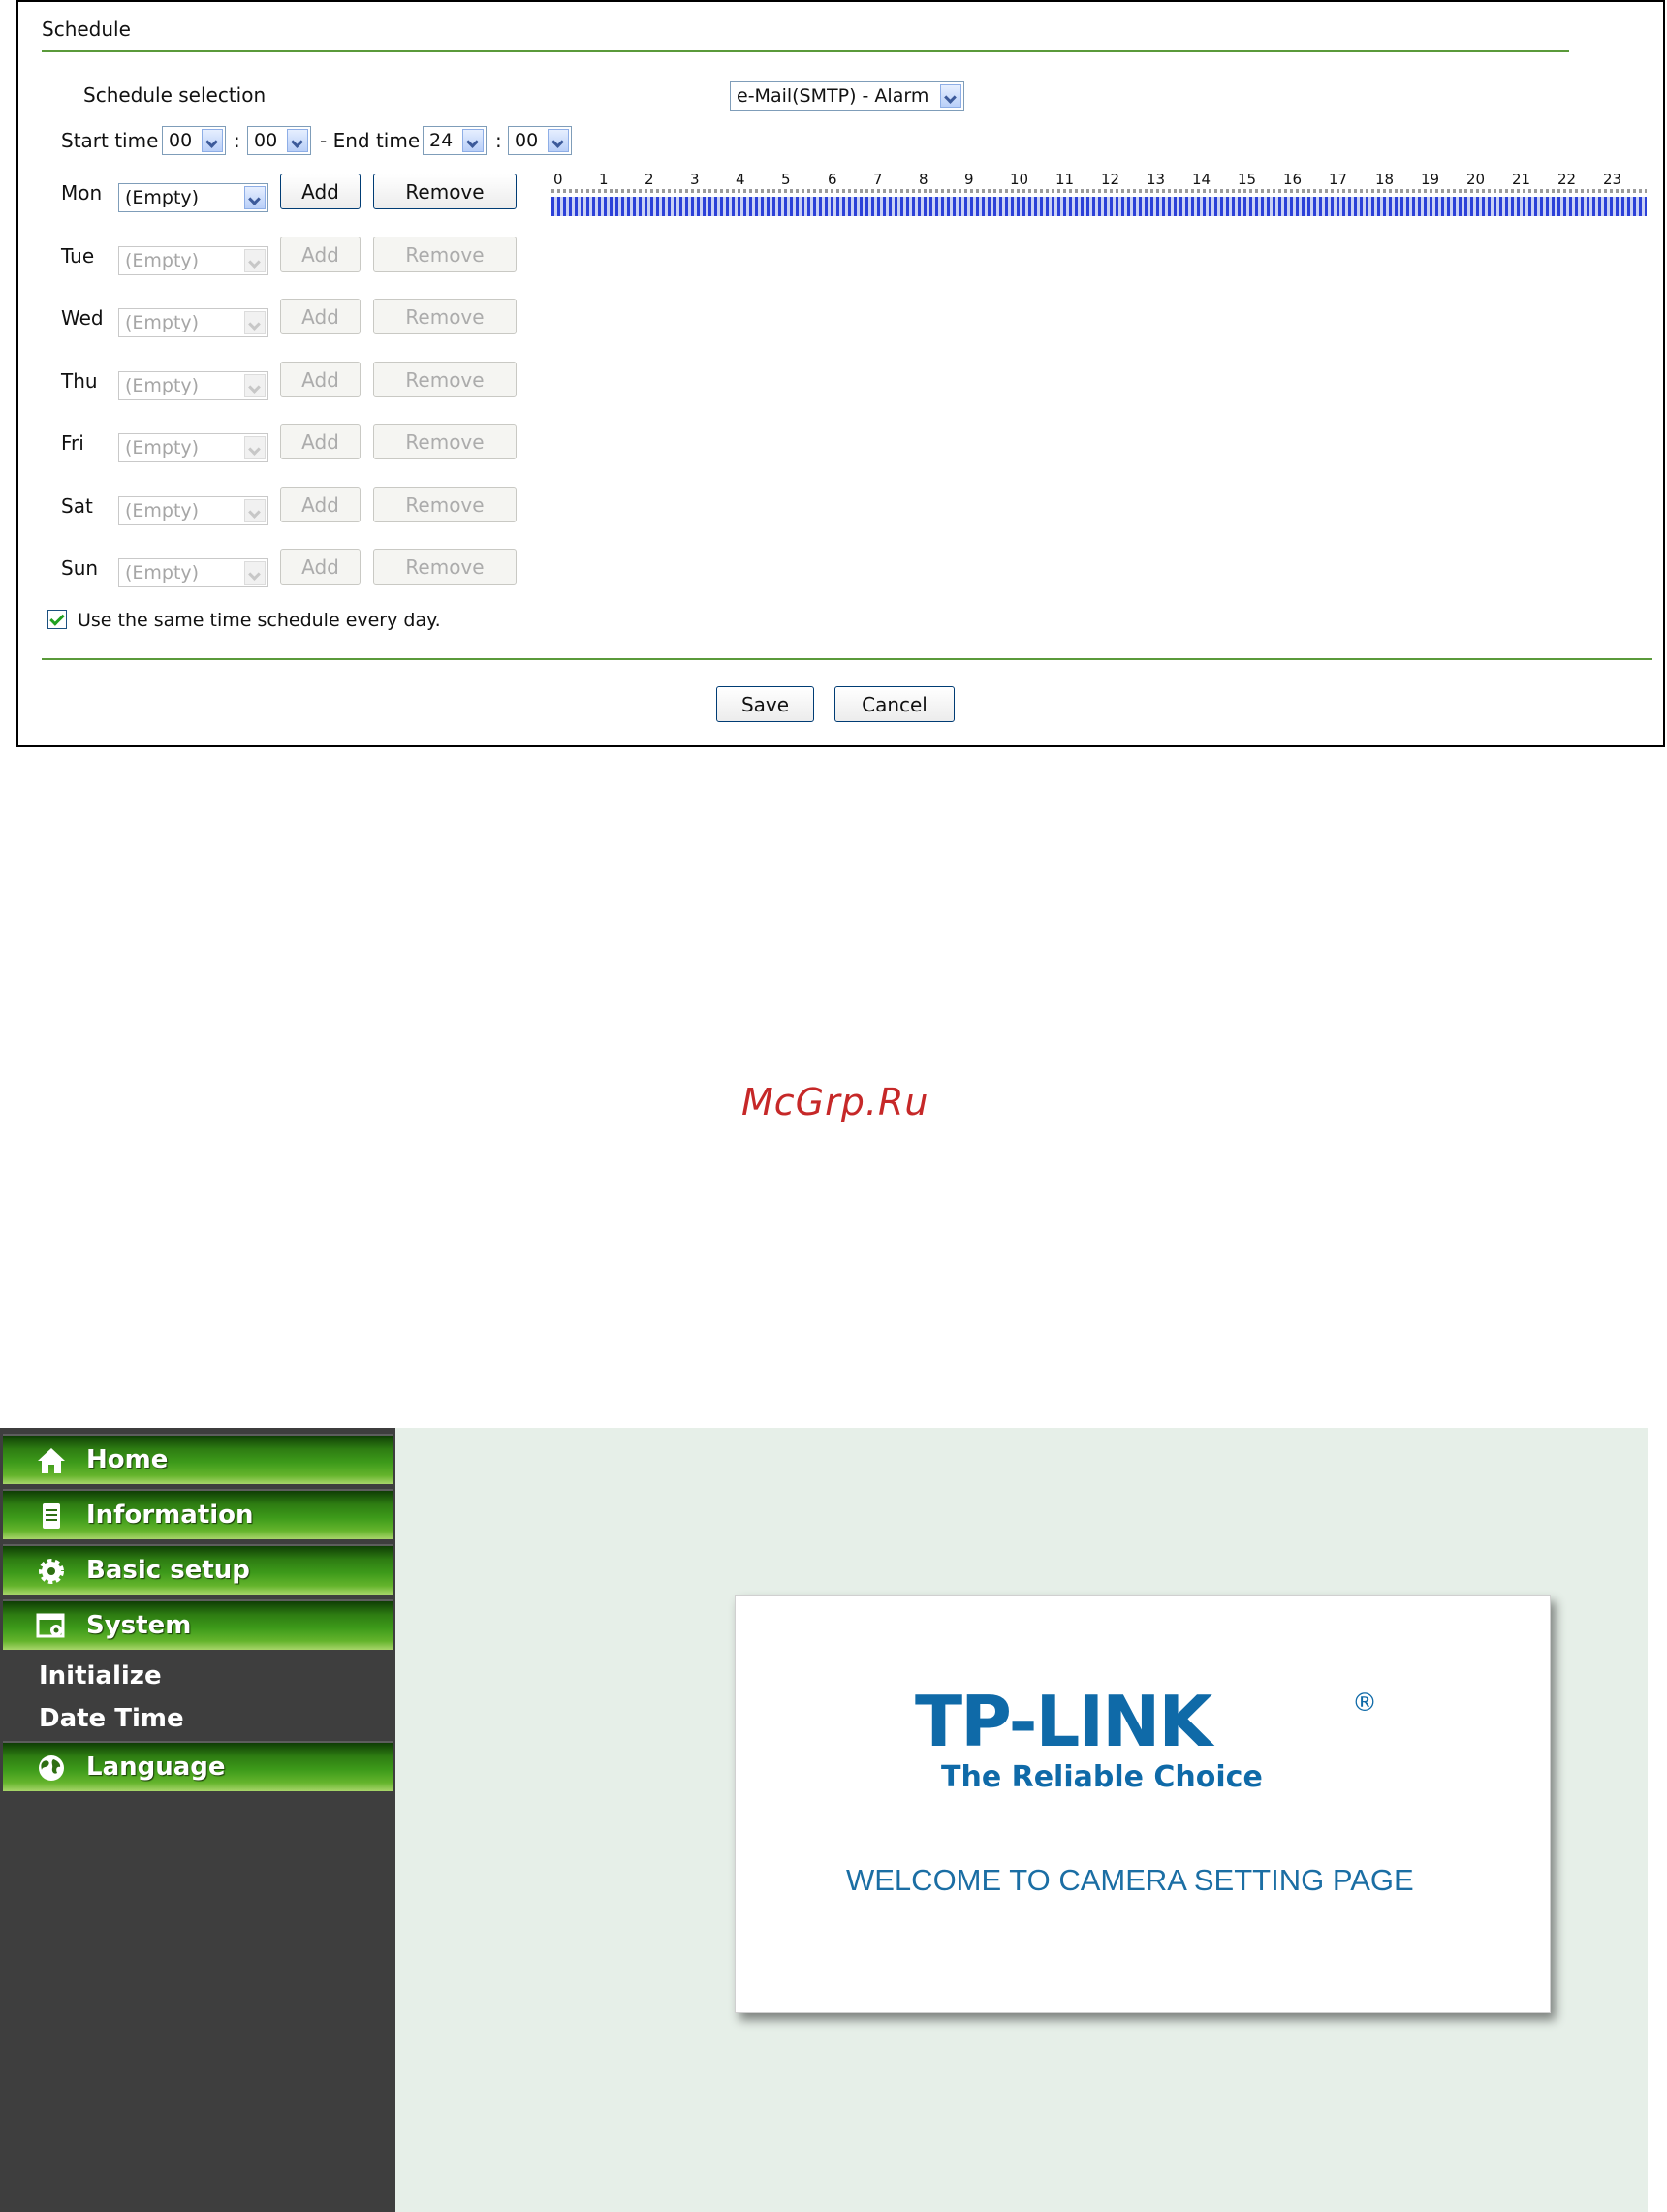  I want to click on day-select-thu: (Empty), so click(193, 385).